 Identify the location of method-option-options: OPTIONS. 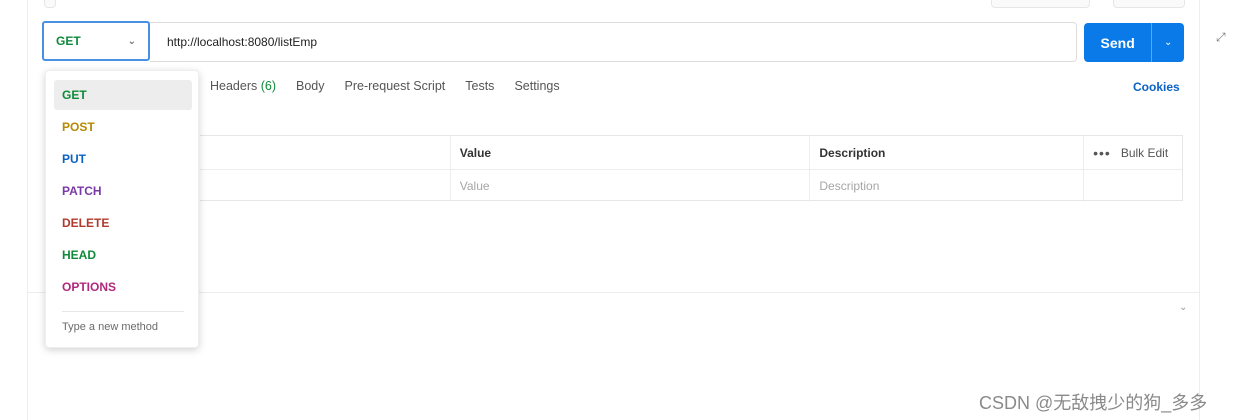
(123, 287).